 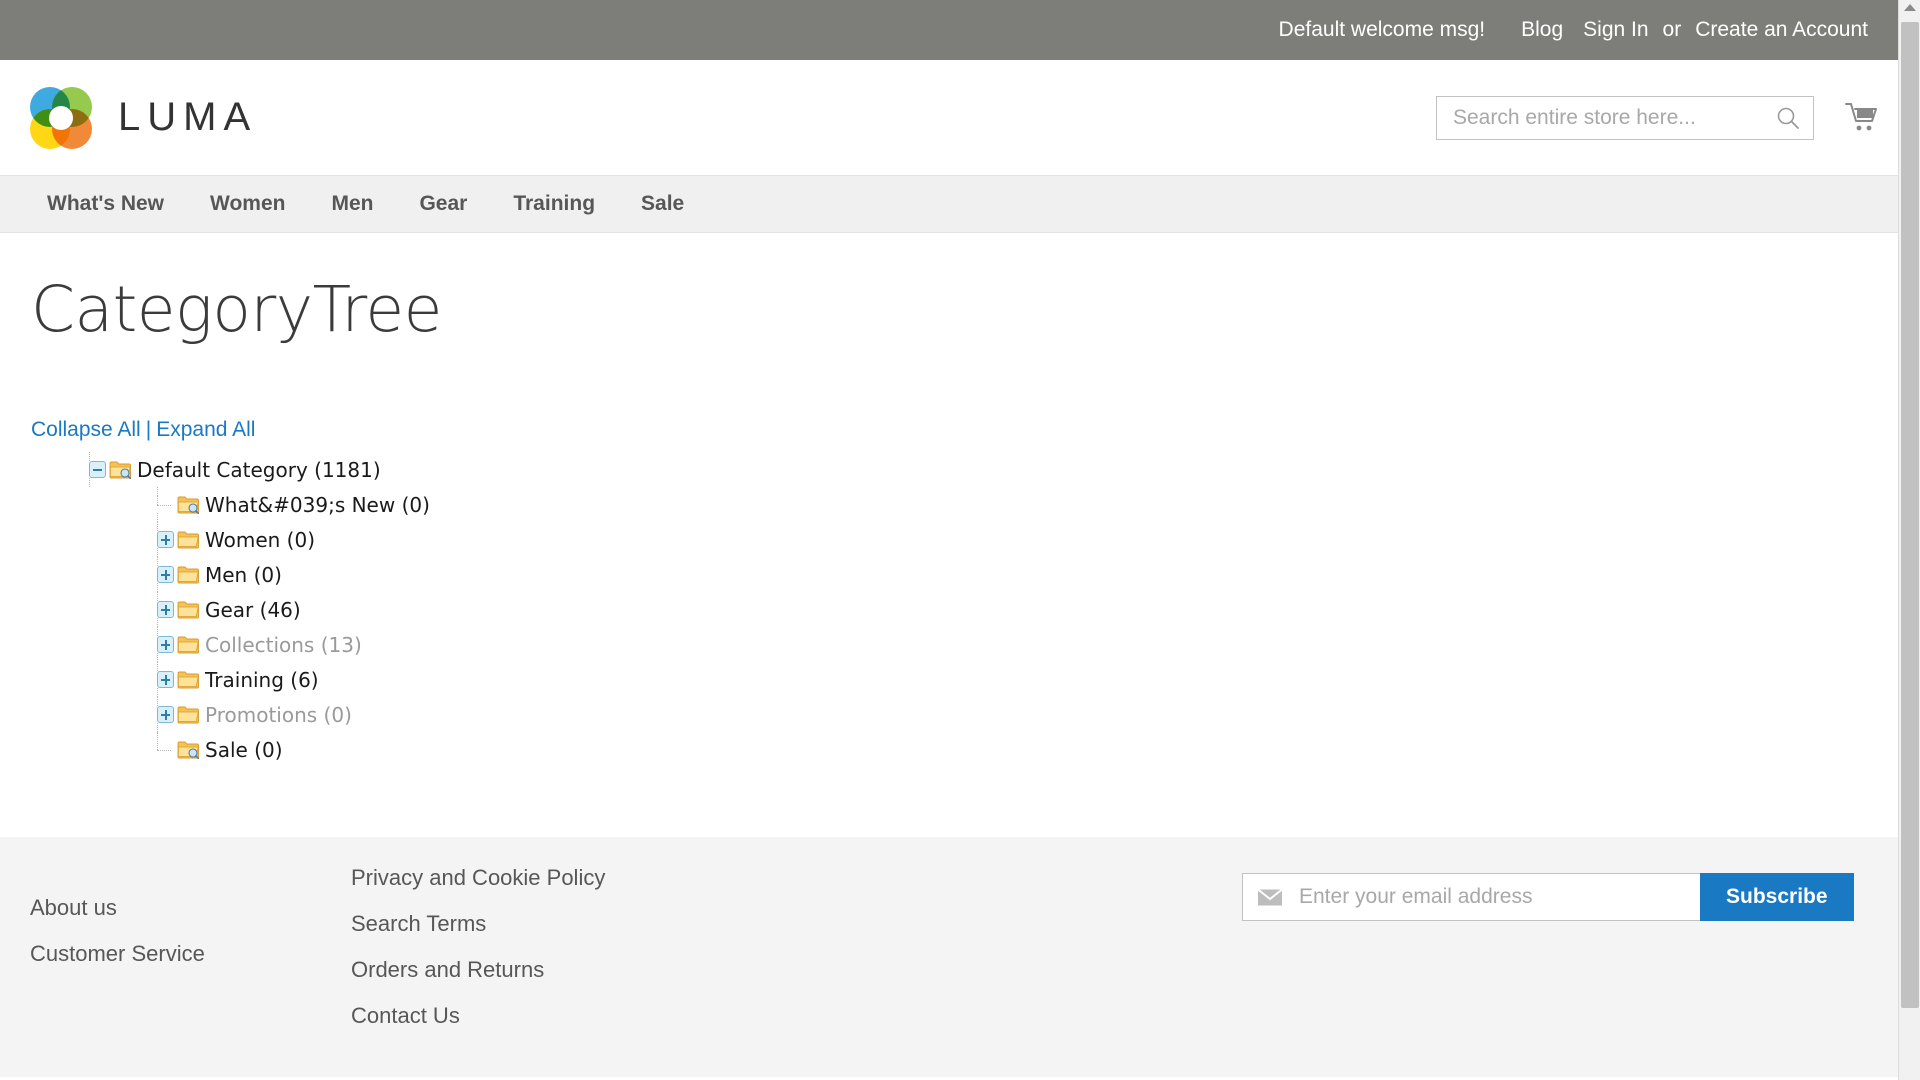 What do you see at coordinates (165, 540) in the screenshot?
I see `tree-toggle-women` at bounding box center [165, 540].